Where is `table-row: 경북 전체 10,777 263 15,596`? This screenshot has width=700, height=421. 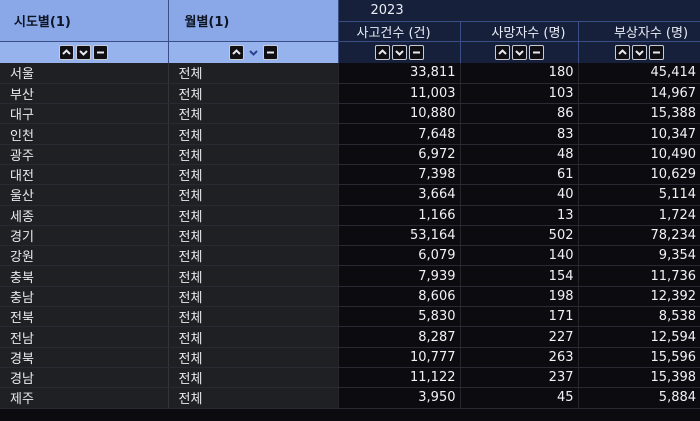
table-row: 경북 전체 10,777 263 15,596 is located at coordinates (350, 357).